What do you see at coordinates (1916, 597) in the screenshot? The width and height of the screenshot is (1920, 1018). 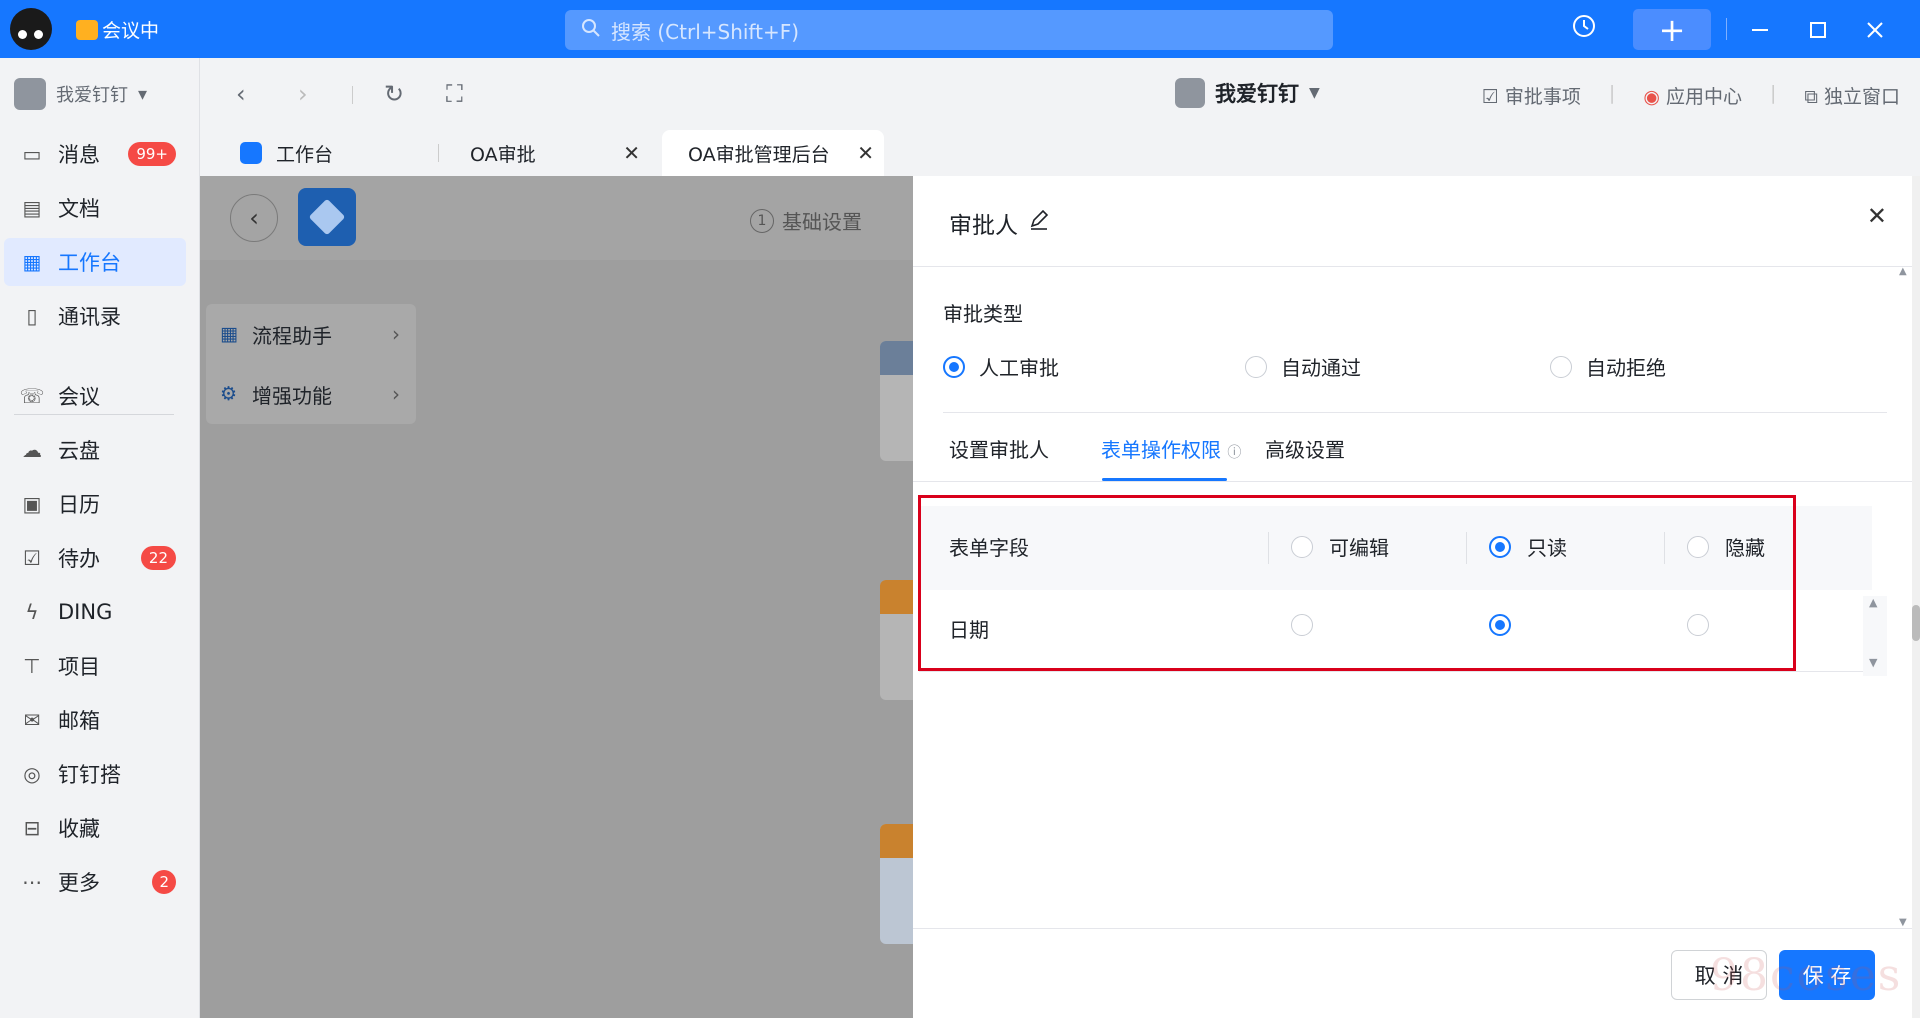 I see `window-scrollbar` at bounding box center [1916, 597].